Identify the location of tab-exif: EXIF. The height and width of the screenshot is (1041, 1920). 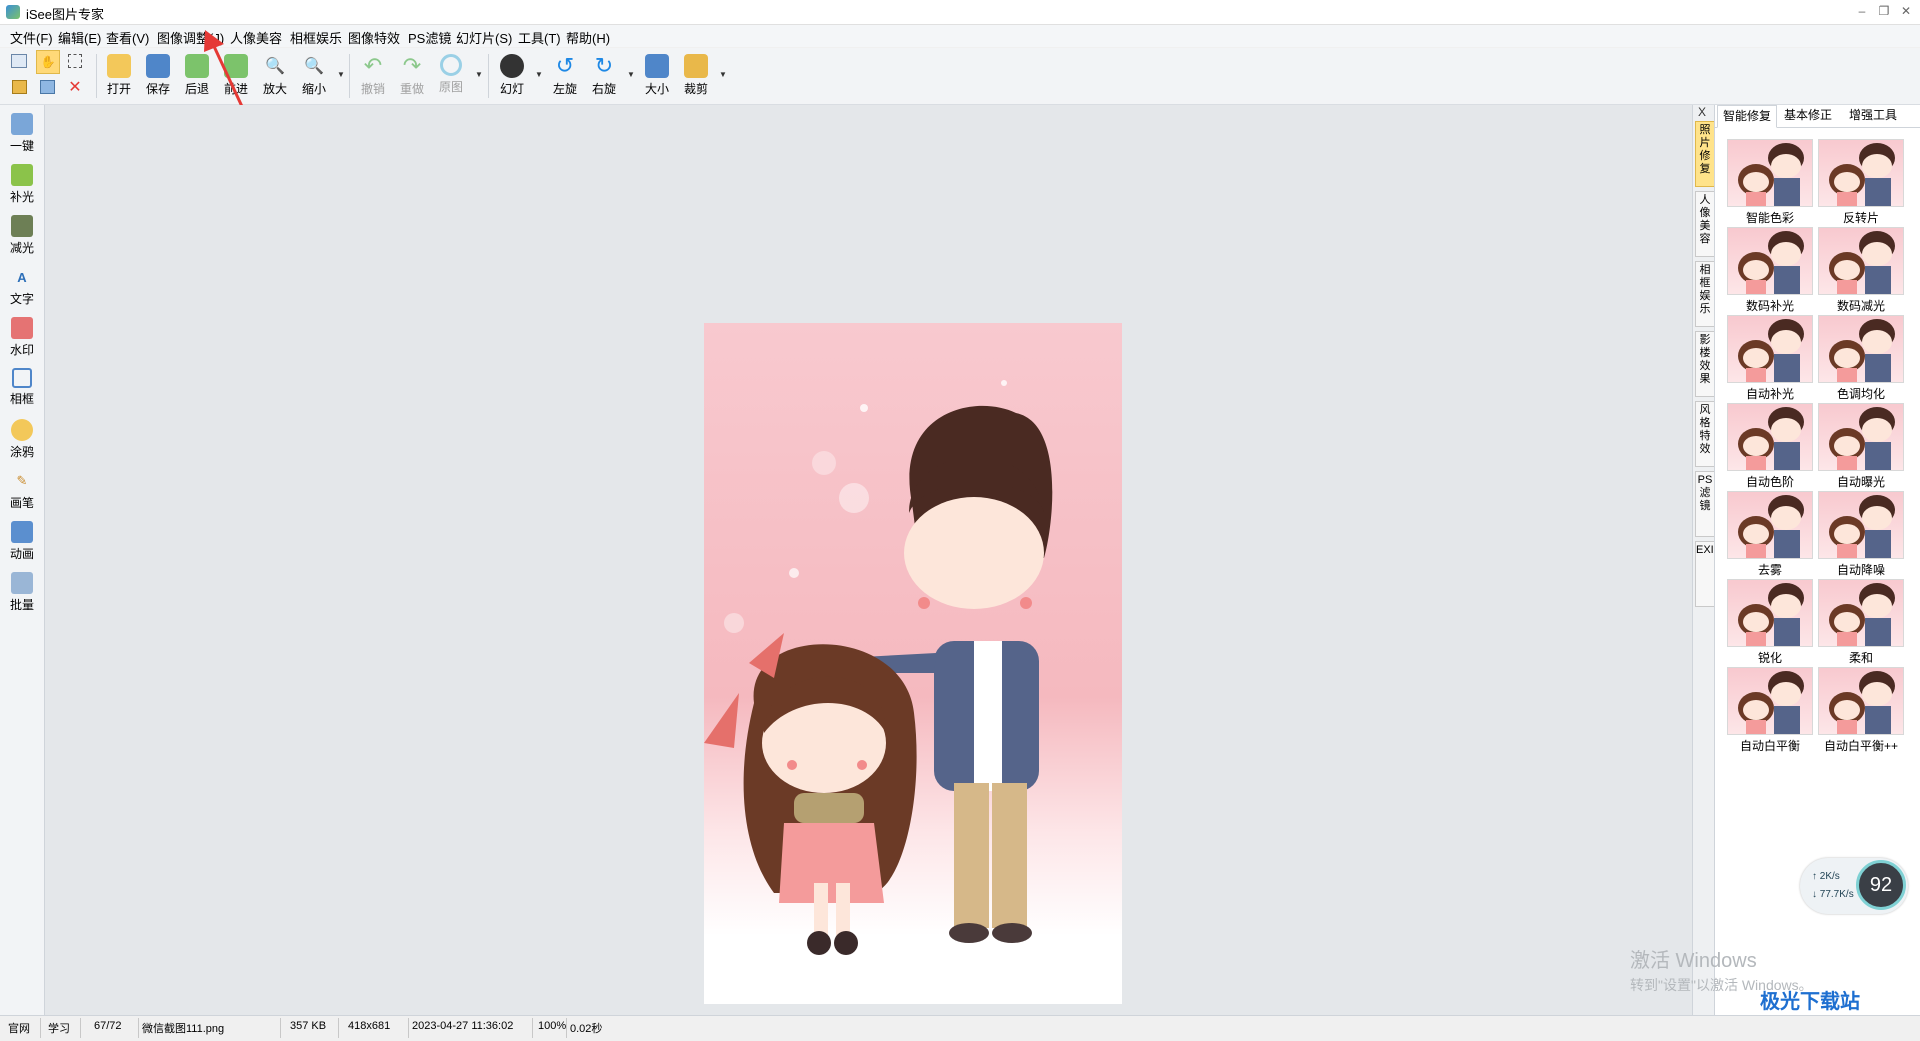
(1707, 574).